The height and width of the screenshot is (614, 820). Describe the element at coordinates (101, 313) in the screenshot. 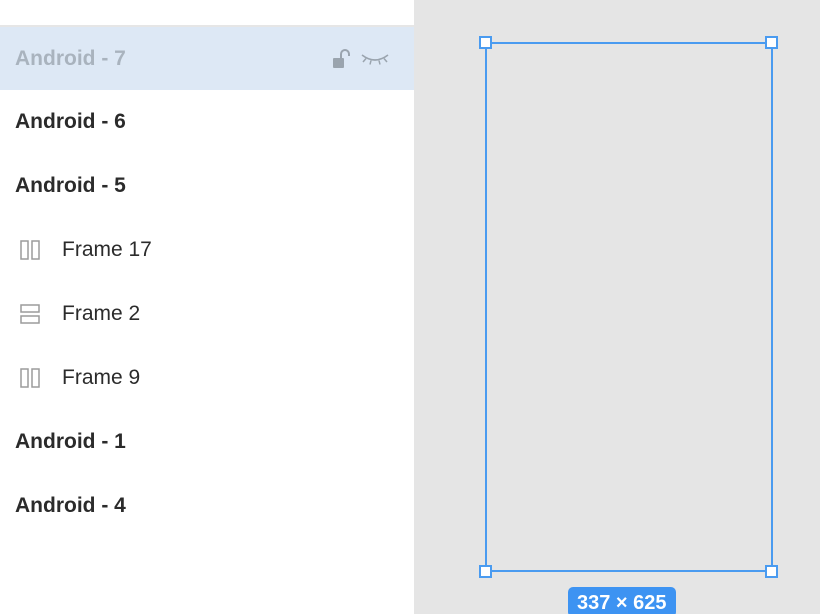

I see `layer-label: Frame 2` at that location.